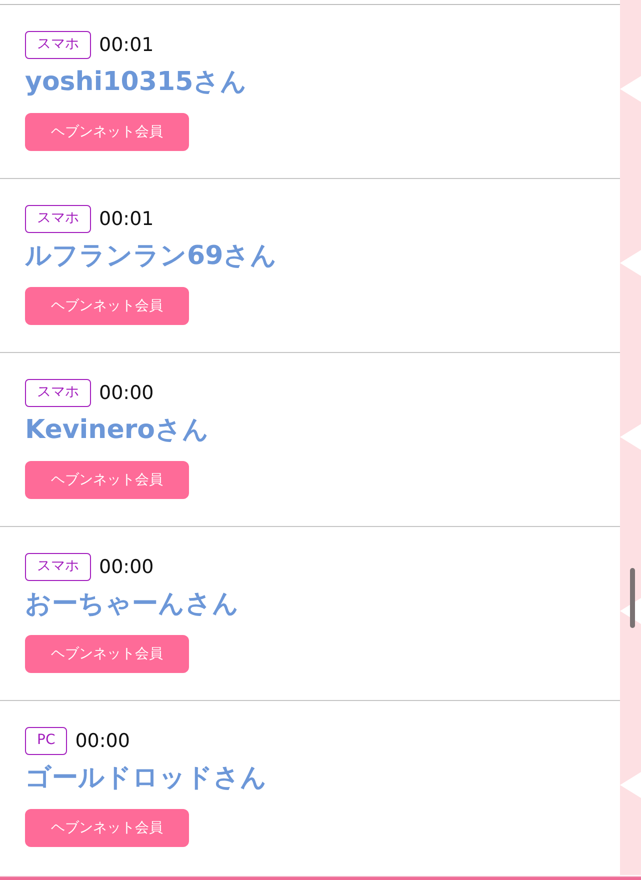  I want to click on user-name-link: yoshi10315さん, so click(136, 82).